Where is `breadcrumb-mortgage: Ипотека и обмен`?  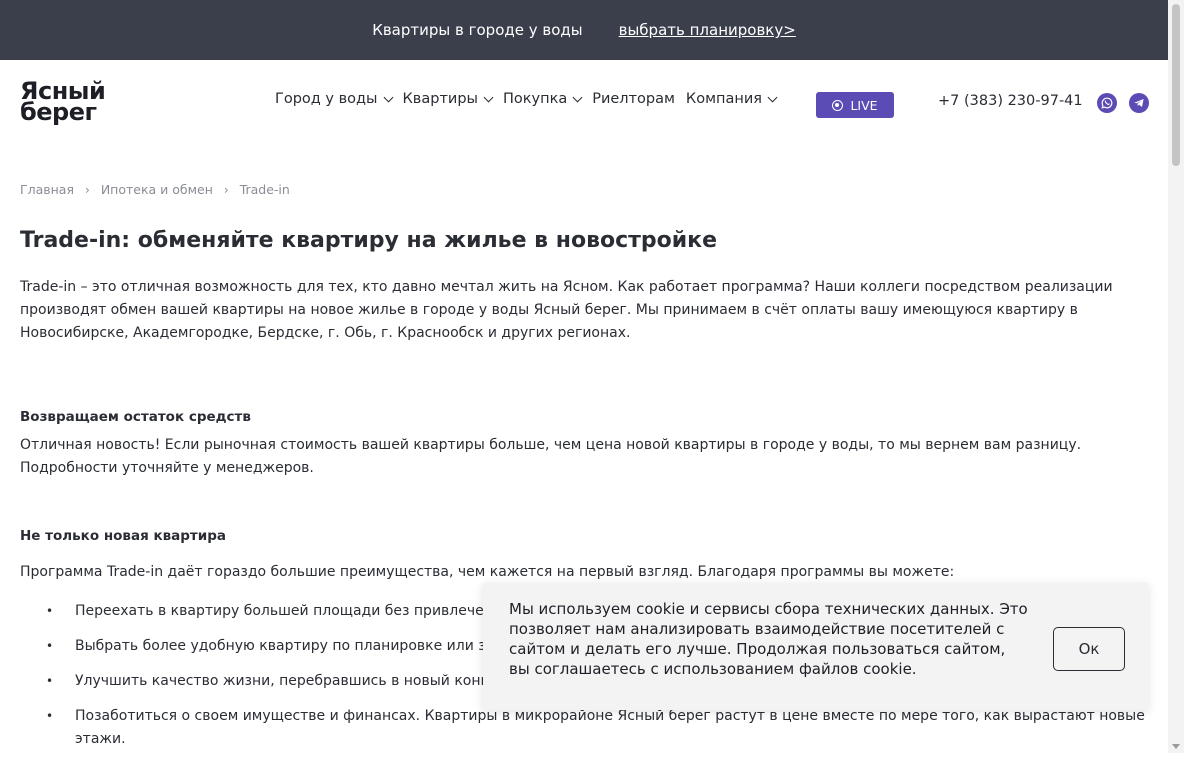 breadcrumb-mortgage: Ипотека и обмен is located at coordinates (157, 189).